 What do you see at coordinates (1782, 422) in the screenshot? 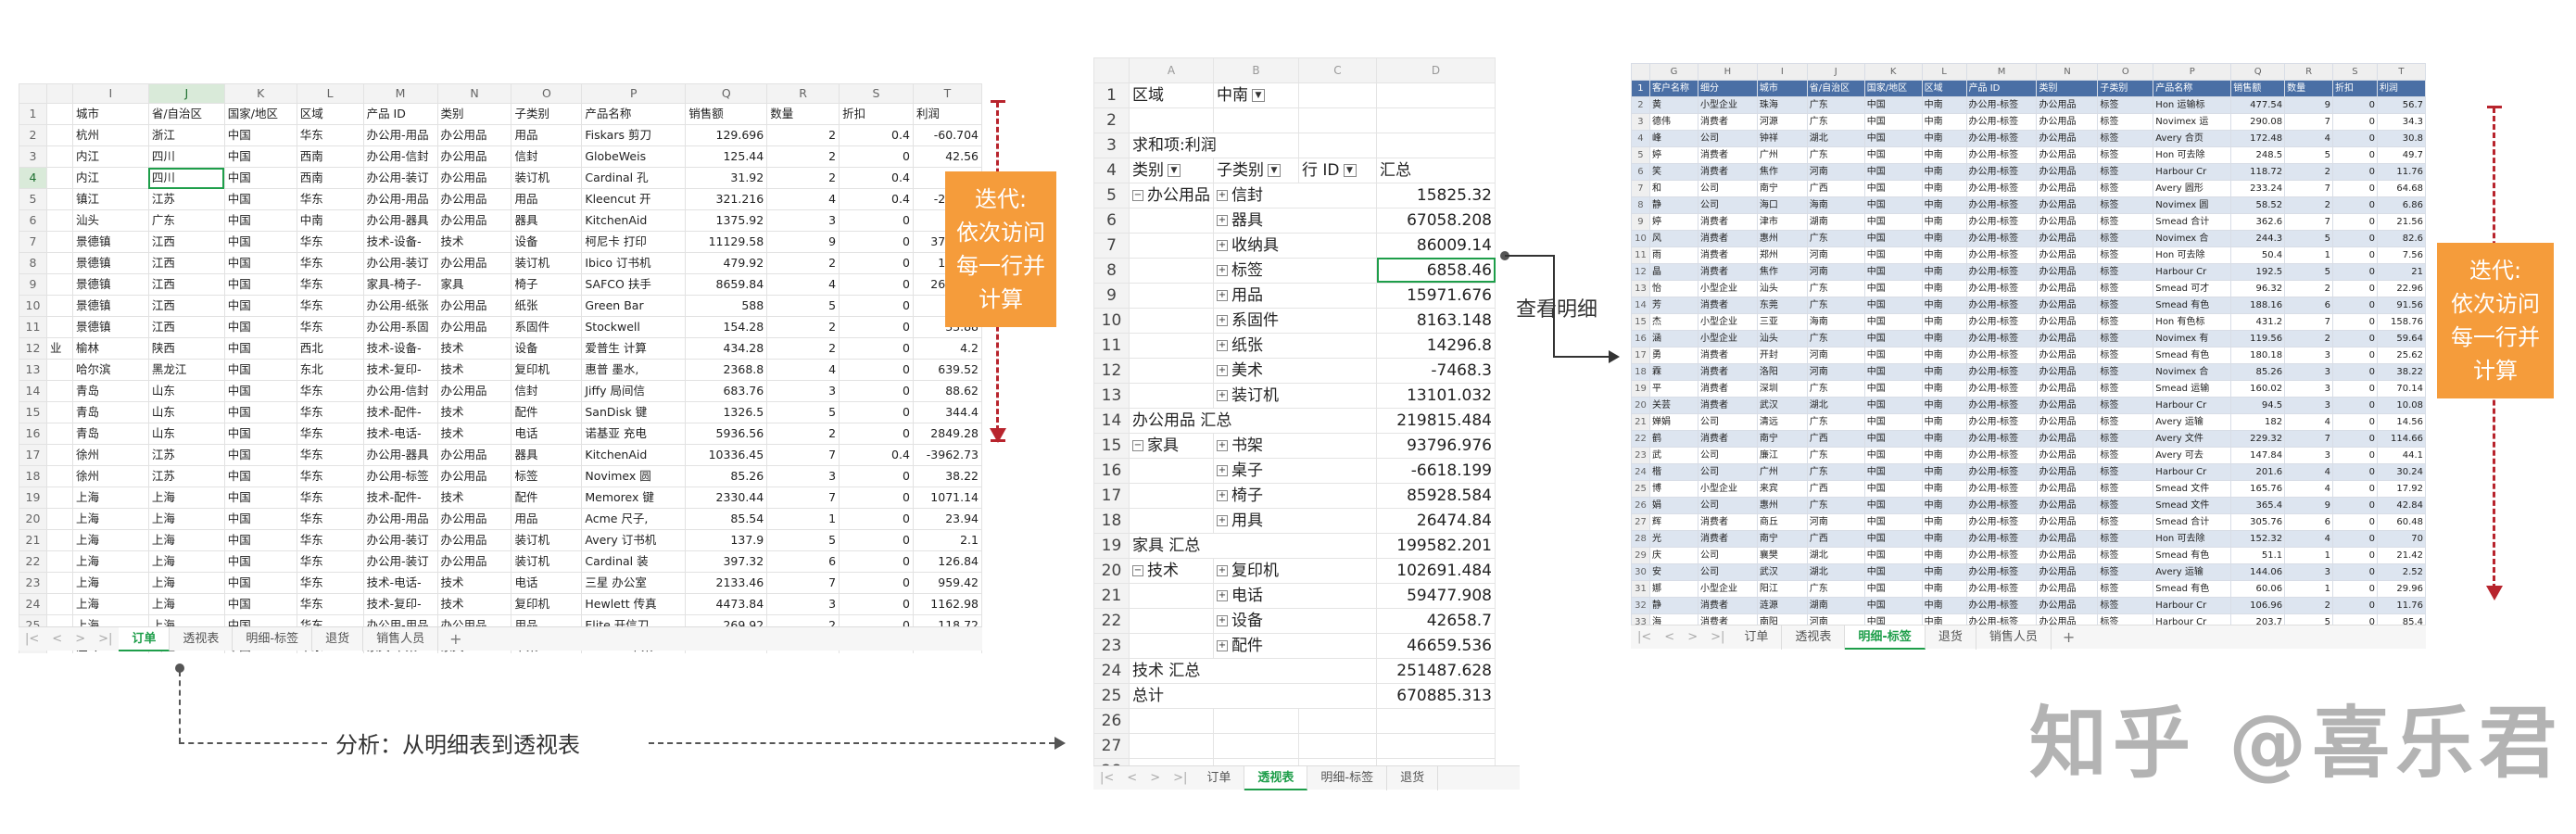
I see `cell: 清远` at bounding box center [1782, 422].